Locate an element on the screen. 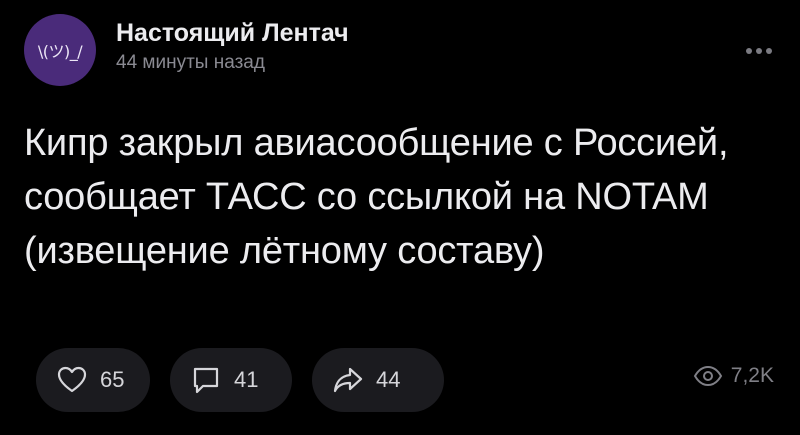 Image resolution: width=800 pixels, height=435 pixels. like-button: 65 is located at coordinates (93, 380).